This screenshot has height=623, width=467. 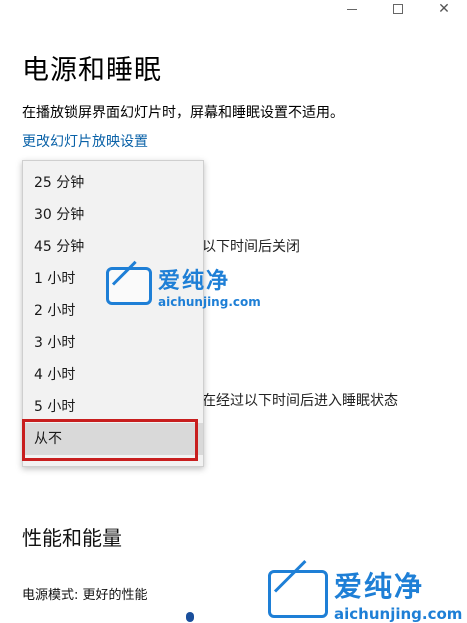 I want to click on dropdown-option: 5 小时, so click(x=113, y=407).